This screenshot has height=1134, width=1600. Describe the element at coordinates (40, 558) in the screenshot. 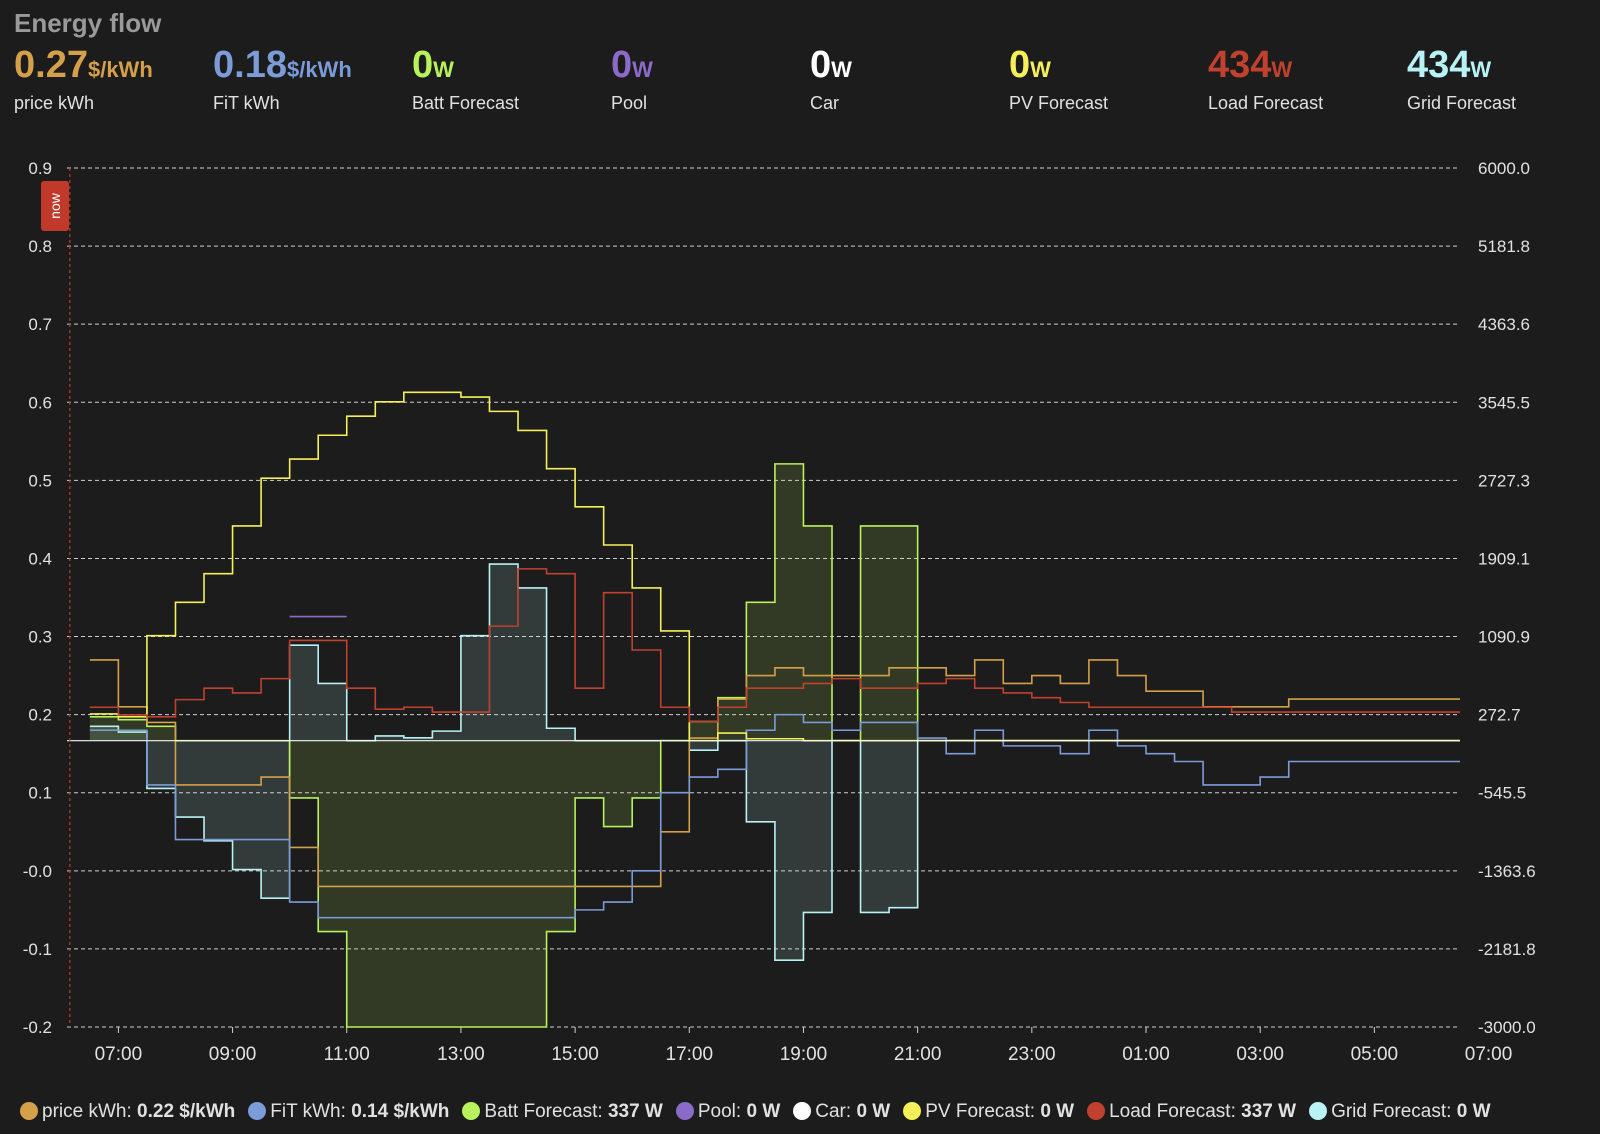

I see `y-left-tick-label: 0.4` at that location.